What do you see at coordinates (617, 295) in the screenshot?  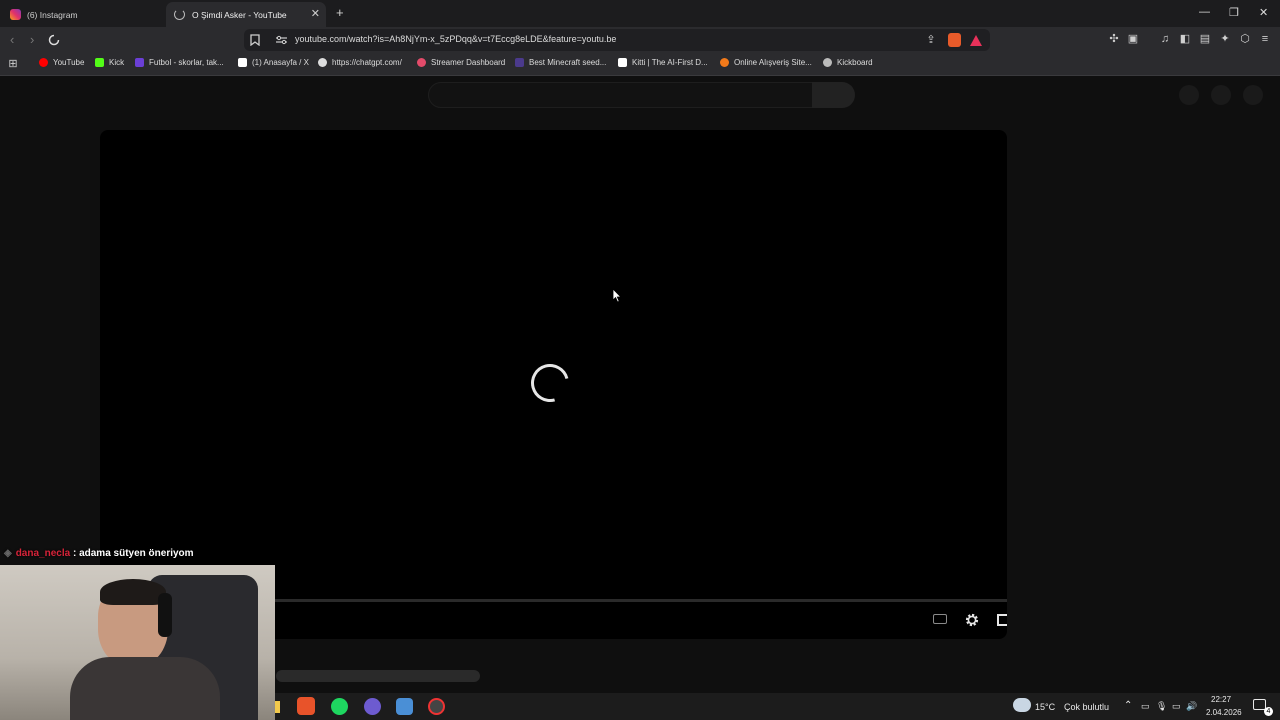 I see `mouse-cursor-icon` at bounding box center [617, 295].